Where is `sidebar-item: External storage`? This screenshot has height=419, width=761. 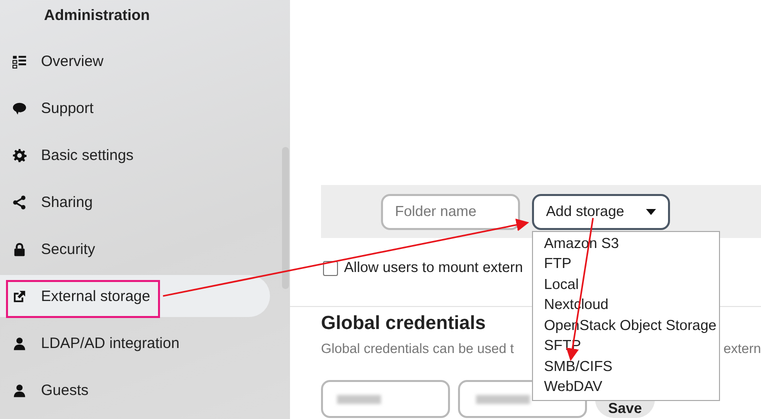 sidebar-item: External storage is located at coordinates (135, 296).